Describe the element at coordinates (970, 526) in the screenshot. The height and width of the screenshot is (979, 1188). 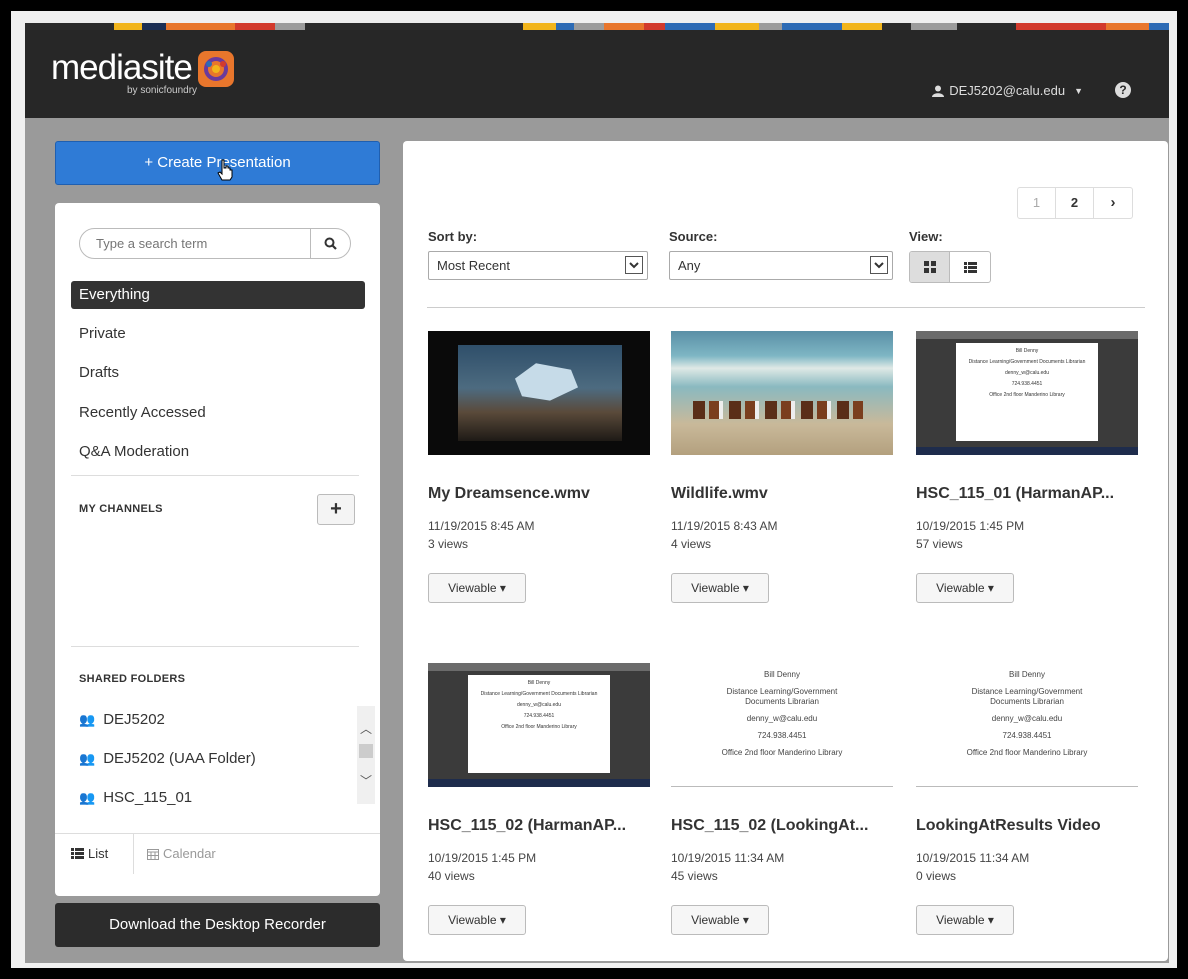
I see `presentation-date: 10/19/2015 1:45 PM` at that location.